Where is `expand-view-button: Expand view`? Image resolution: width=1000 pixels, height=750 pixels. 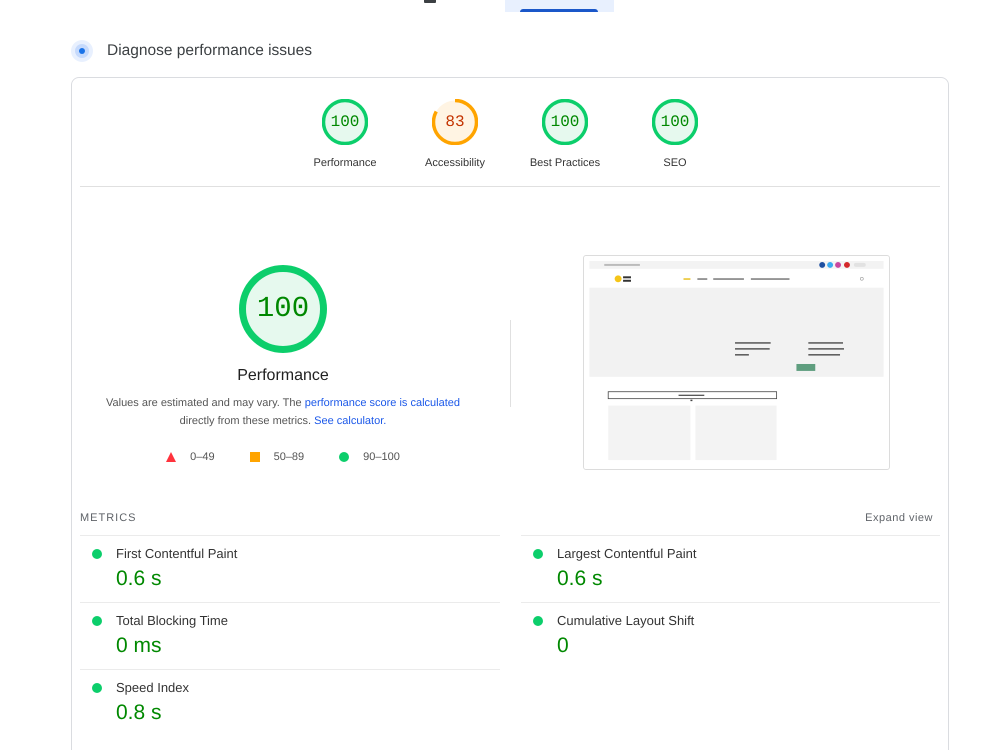 expand-view-button: Expand view is located at coordinates (899, 518).